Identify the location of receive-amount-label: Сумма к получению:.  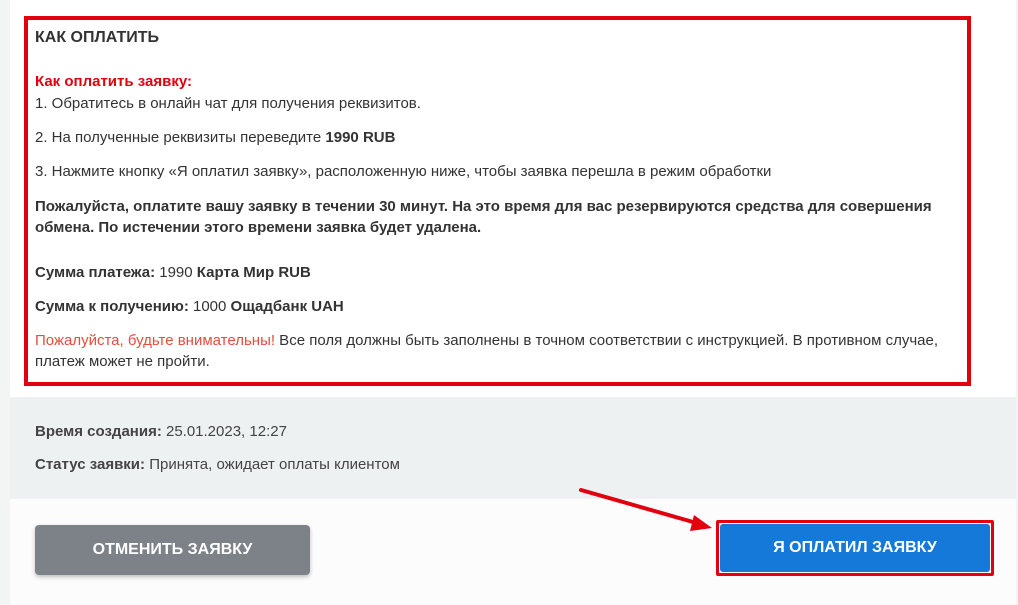
(112, 306).